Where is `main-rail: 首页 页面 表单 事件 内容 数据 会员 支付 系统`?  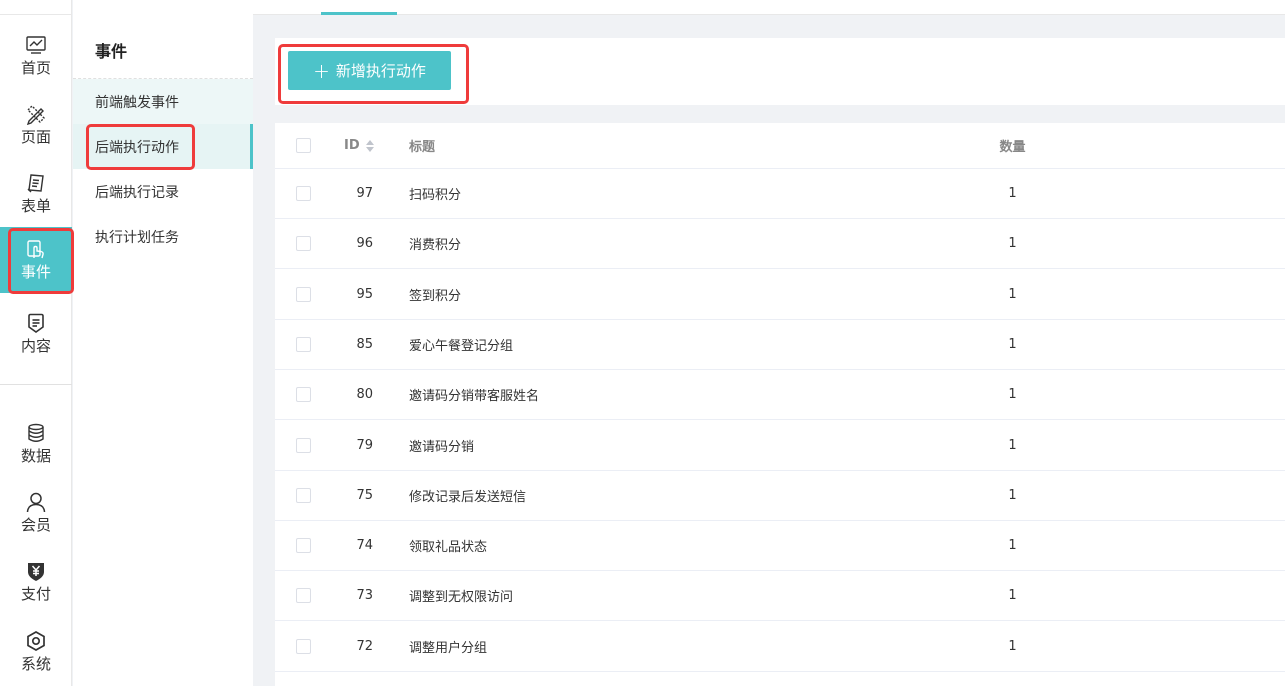
main-rail: 首页 页面 表单 事件 内容 数据 会员 支付 系统 is located at coordinates (36, 343).